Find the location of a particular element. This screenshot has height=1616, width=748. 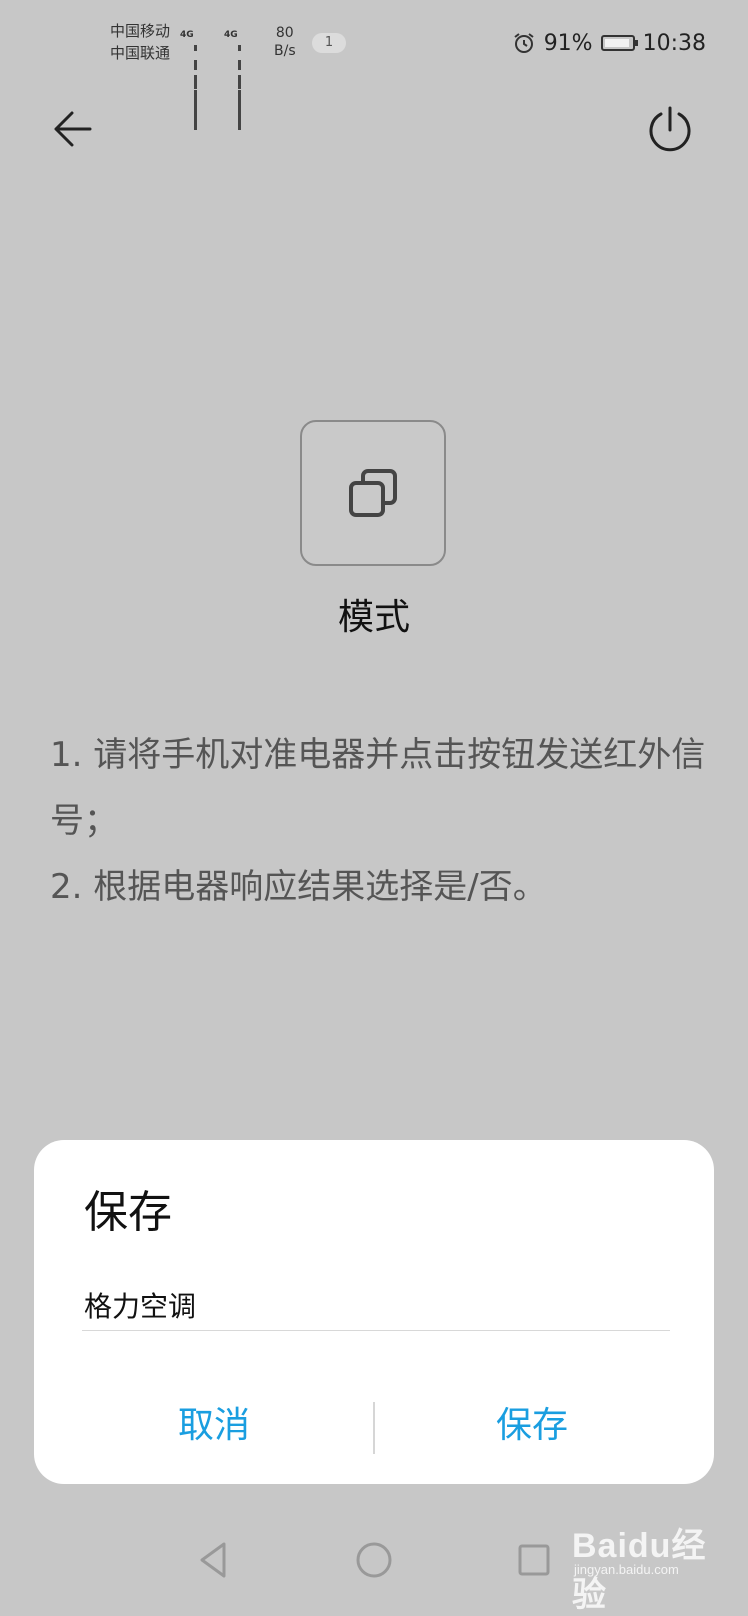

status-right: 91% 10:38 is located at coordinates (609, 43).